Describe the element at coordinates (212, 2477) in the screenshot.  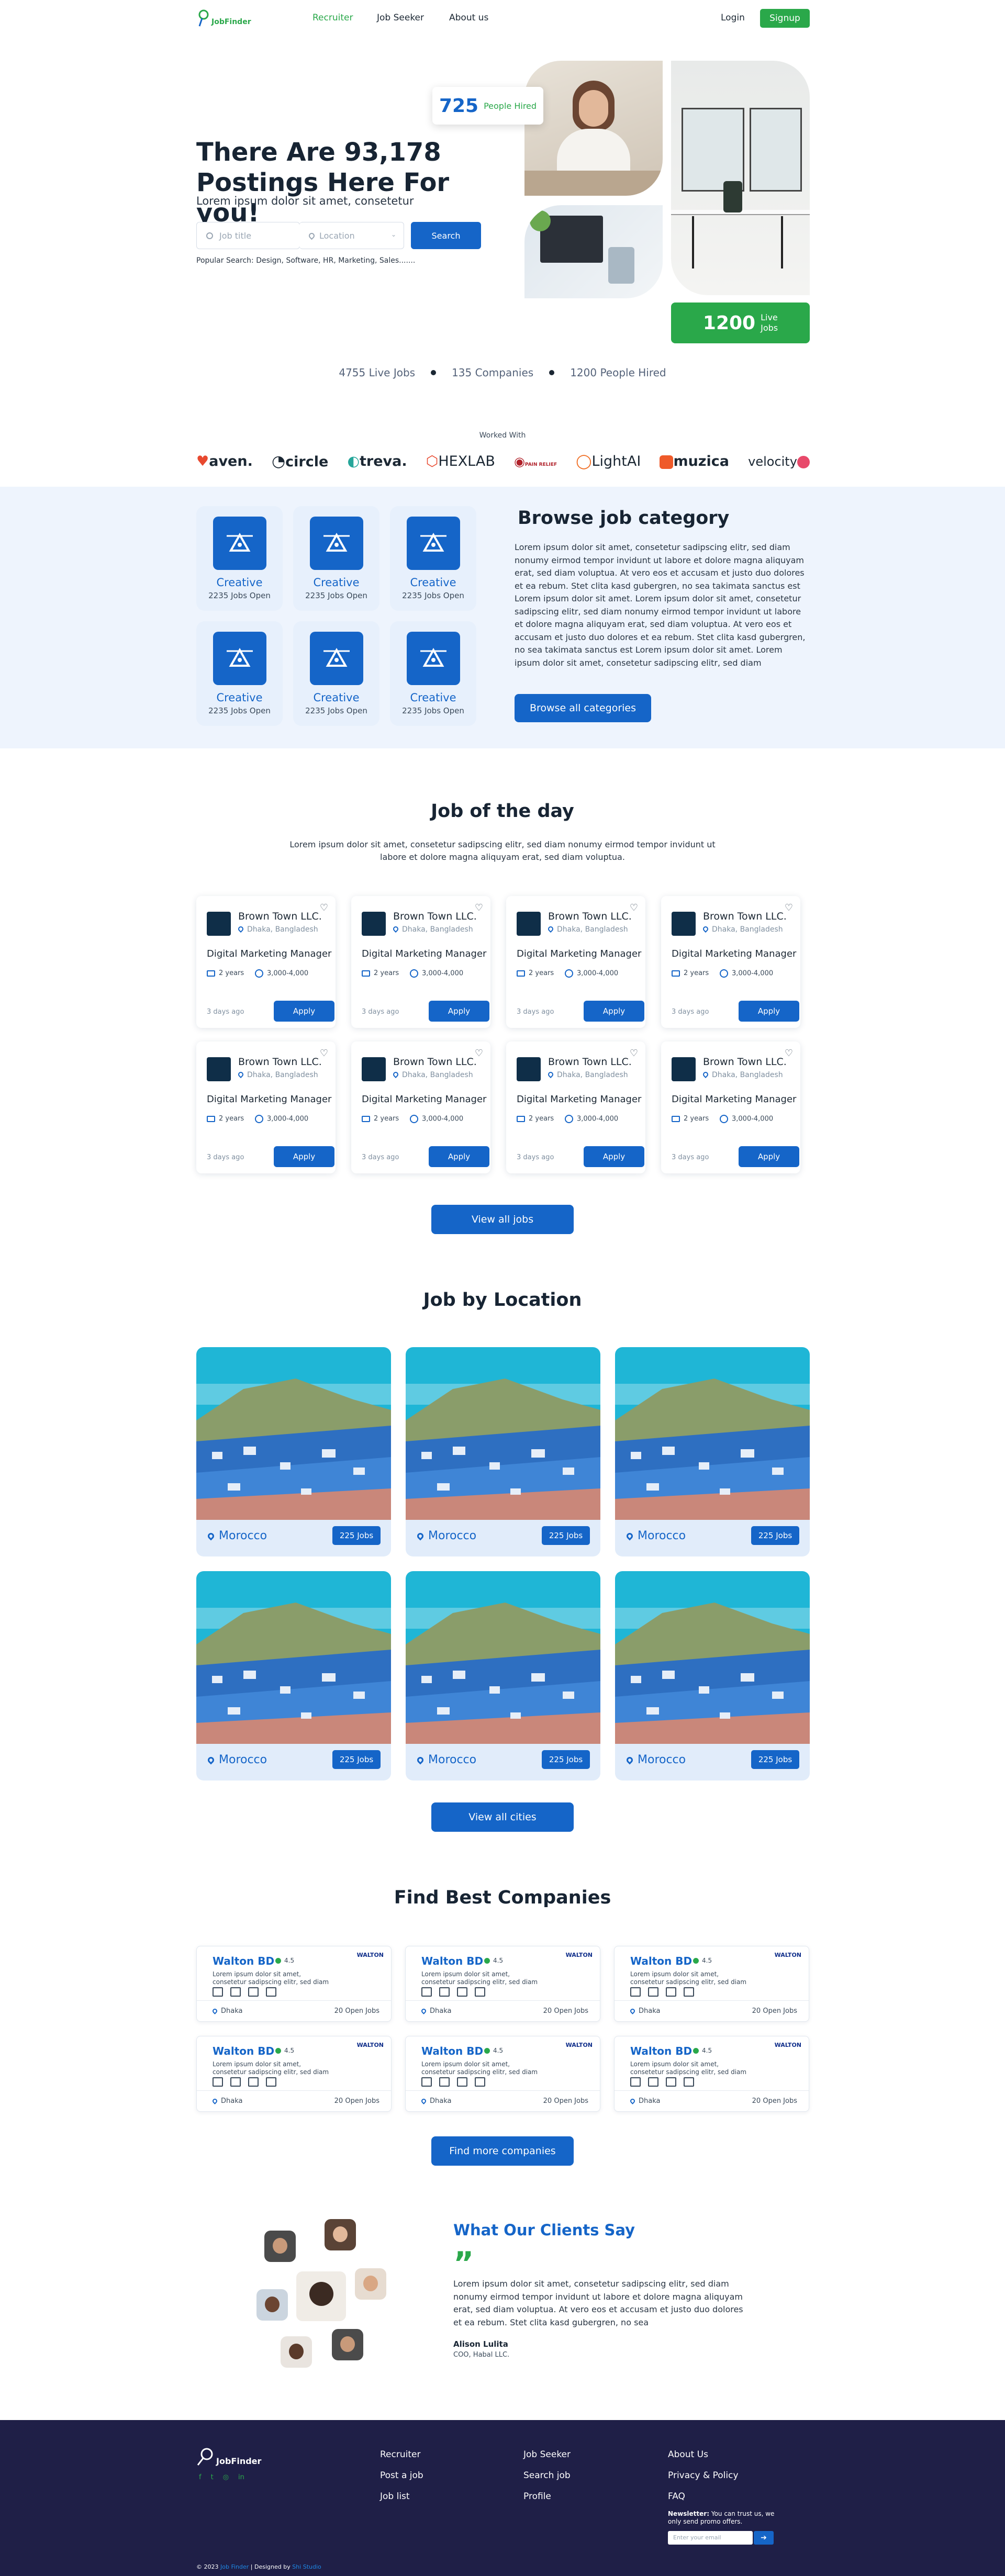
I see `twitter-icon: t` at that location.